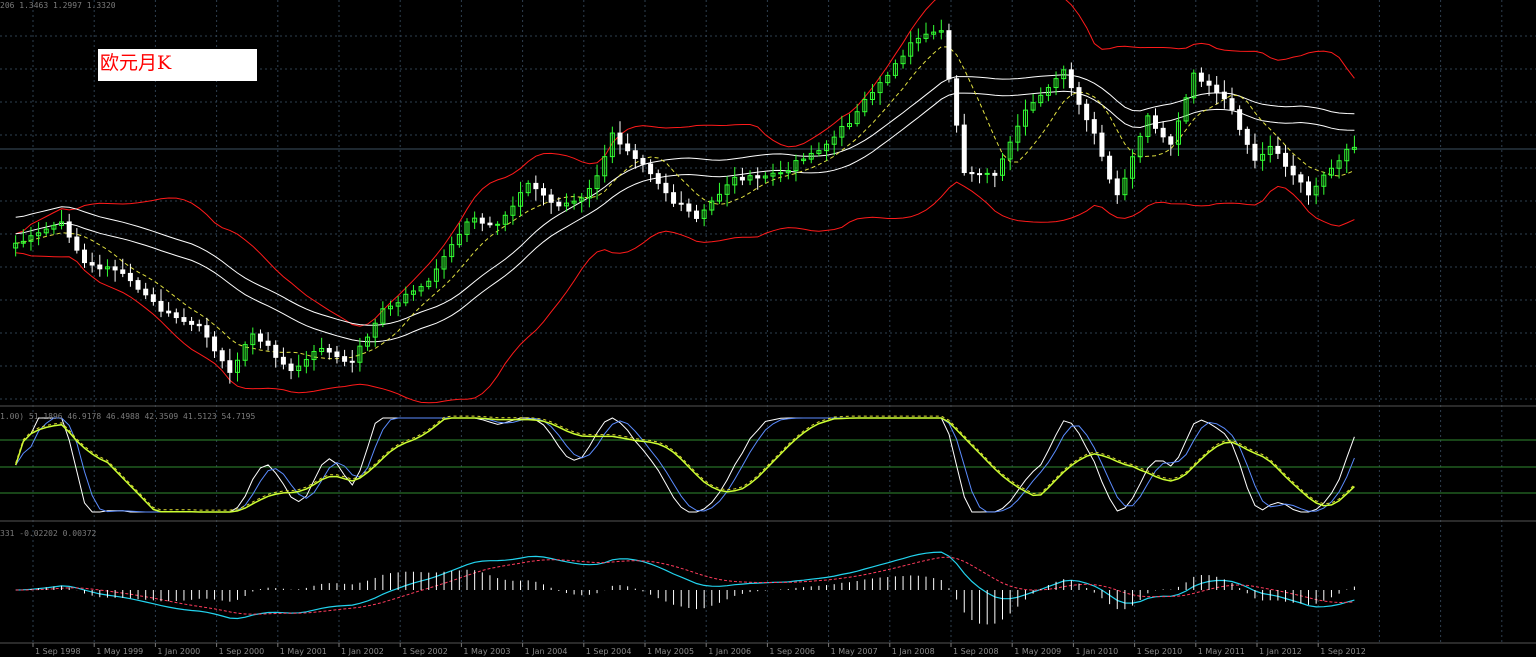 This screenshot has width=1536, height=657. What do you see at coordinates (1343, 651) in the screenshot?
I see `x-tick-label: 1 Sep 2012` at bounding box center [1343, 651].